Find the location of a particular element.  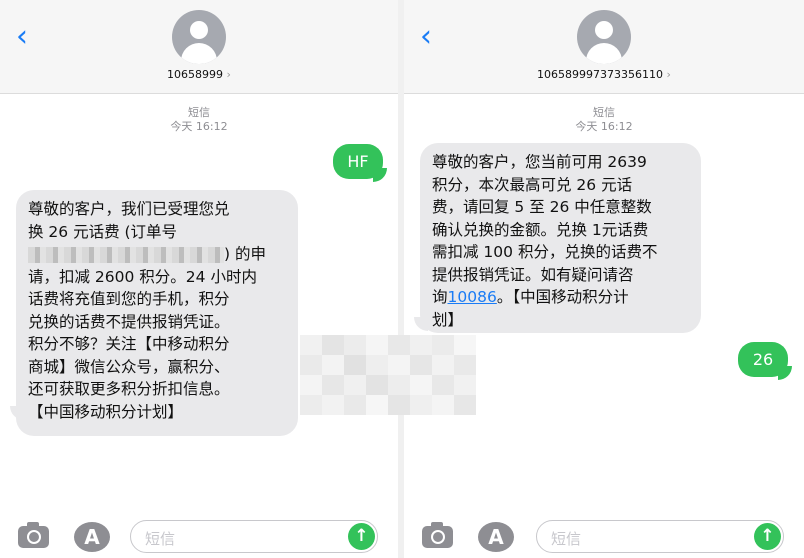

contact-name: 10658999 › is located at coordinates (199, 74).